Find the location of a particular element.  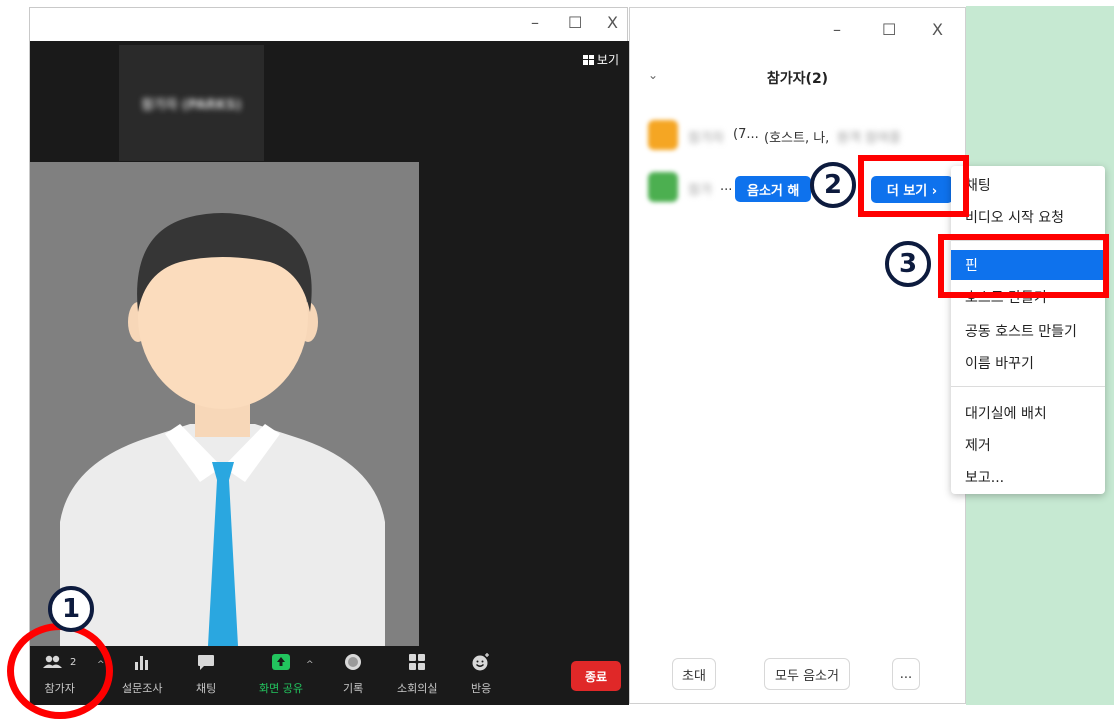

panel-maximize-button: ☐ is located at coordinates (889, 29).